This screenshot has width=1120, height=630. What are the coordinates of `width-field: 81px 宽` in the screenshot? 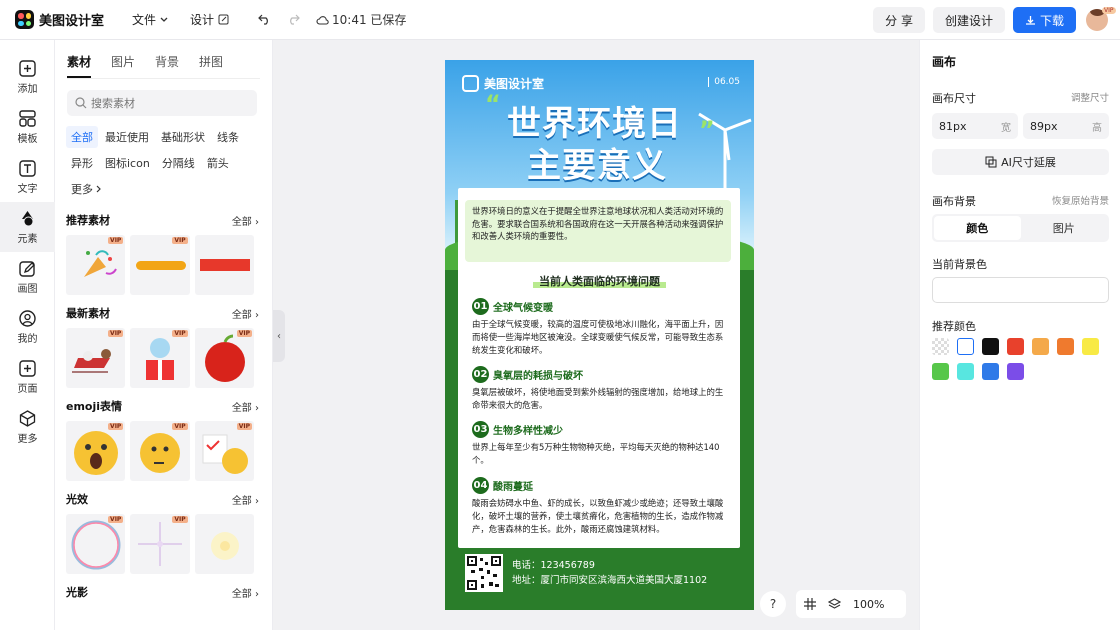 It's located at (975, 126).